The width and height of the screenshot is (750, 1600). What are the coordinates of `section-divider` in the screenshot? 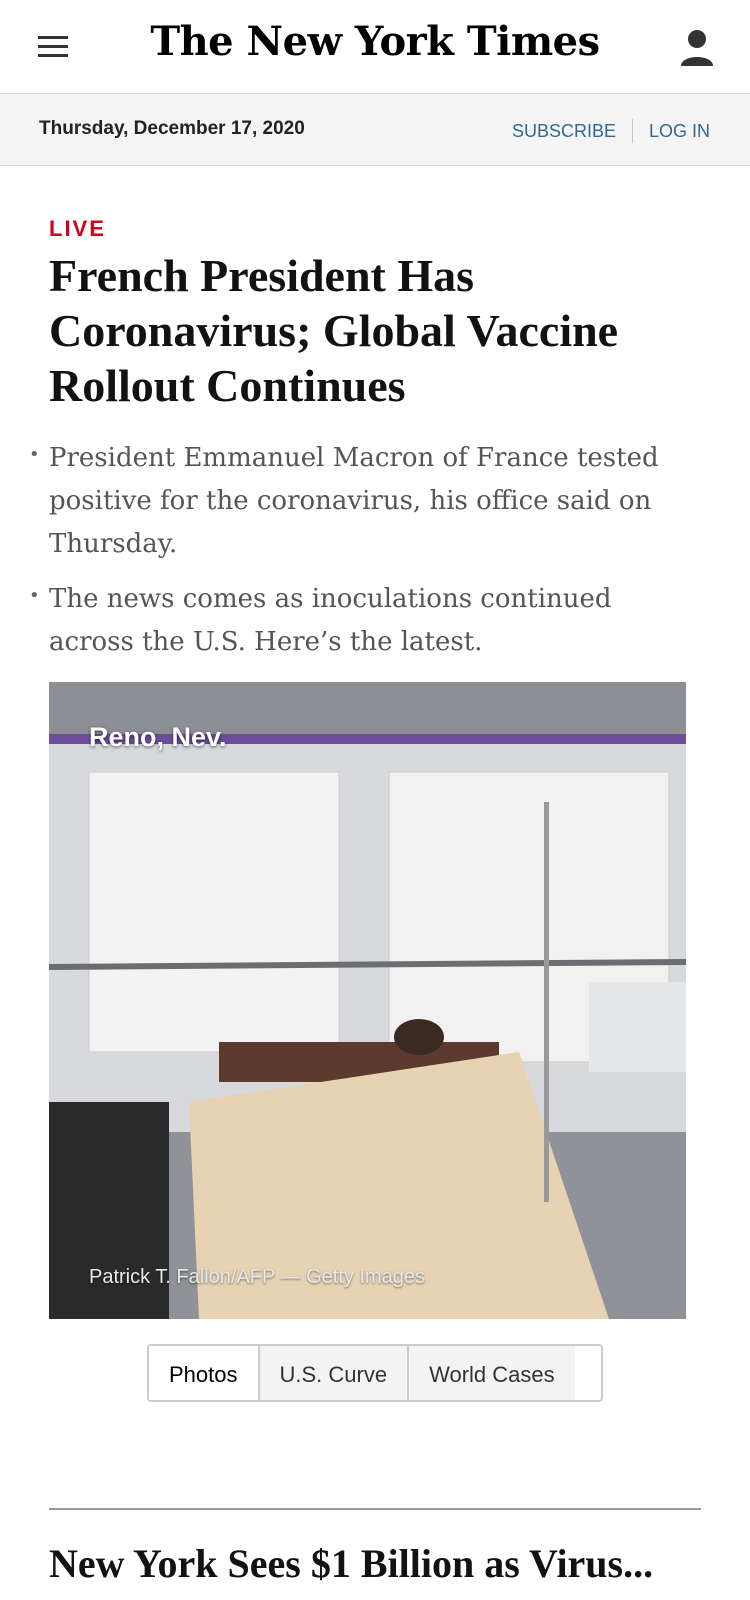 It's located at (375, 1509).